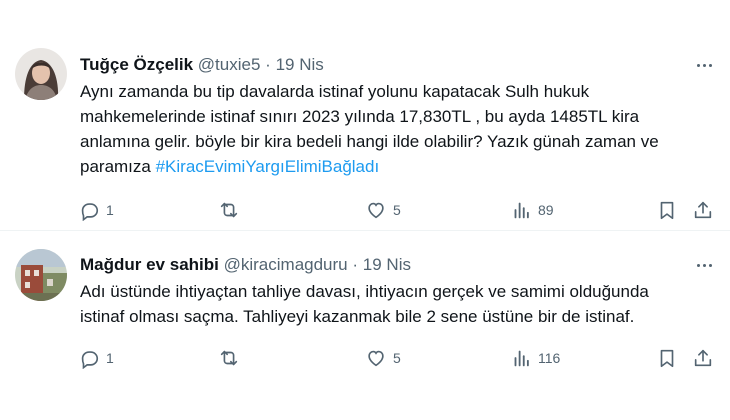  I want to click on views-button: 89, so click(532, 210).